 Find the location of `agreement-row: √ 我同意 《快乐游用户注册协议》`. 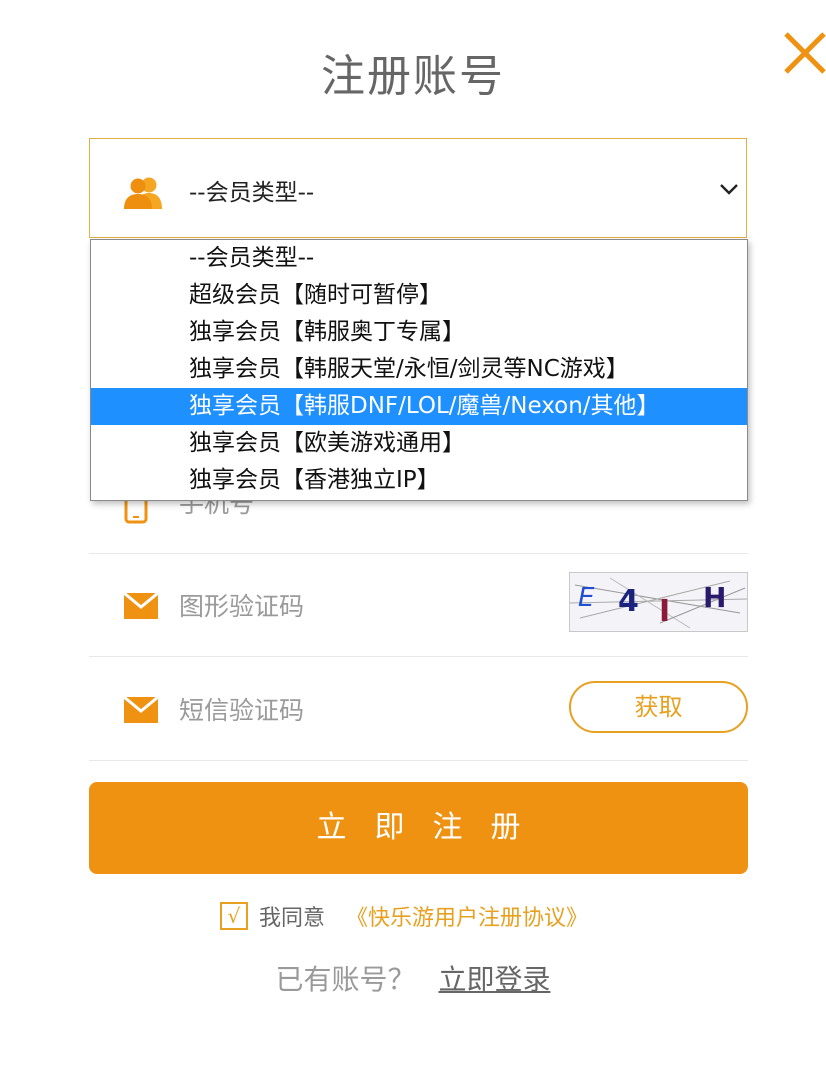

agreement-row: √ 我同意 《快乐游用户注册协议》 is located at coordinates (404, 917).